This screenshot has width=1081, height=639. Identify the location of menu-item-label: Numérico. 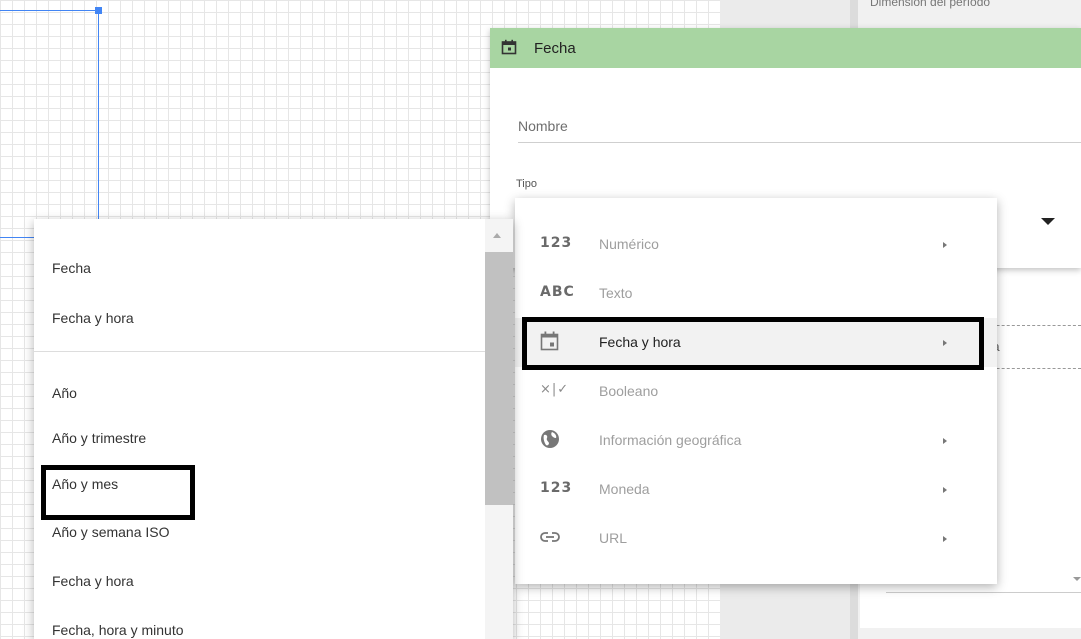
(629, 244).